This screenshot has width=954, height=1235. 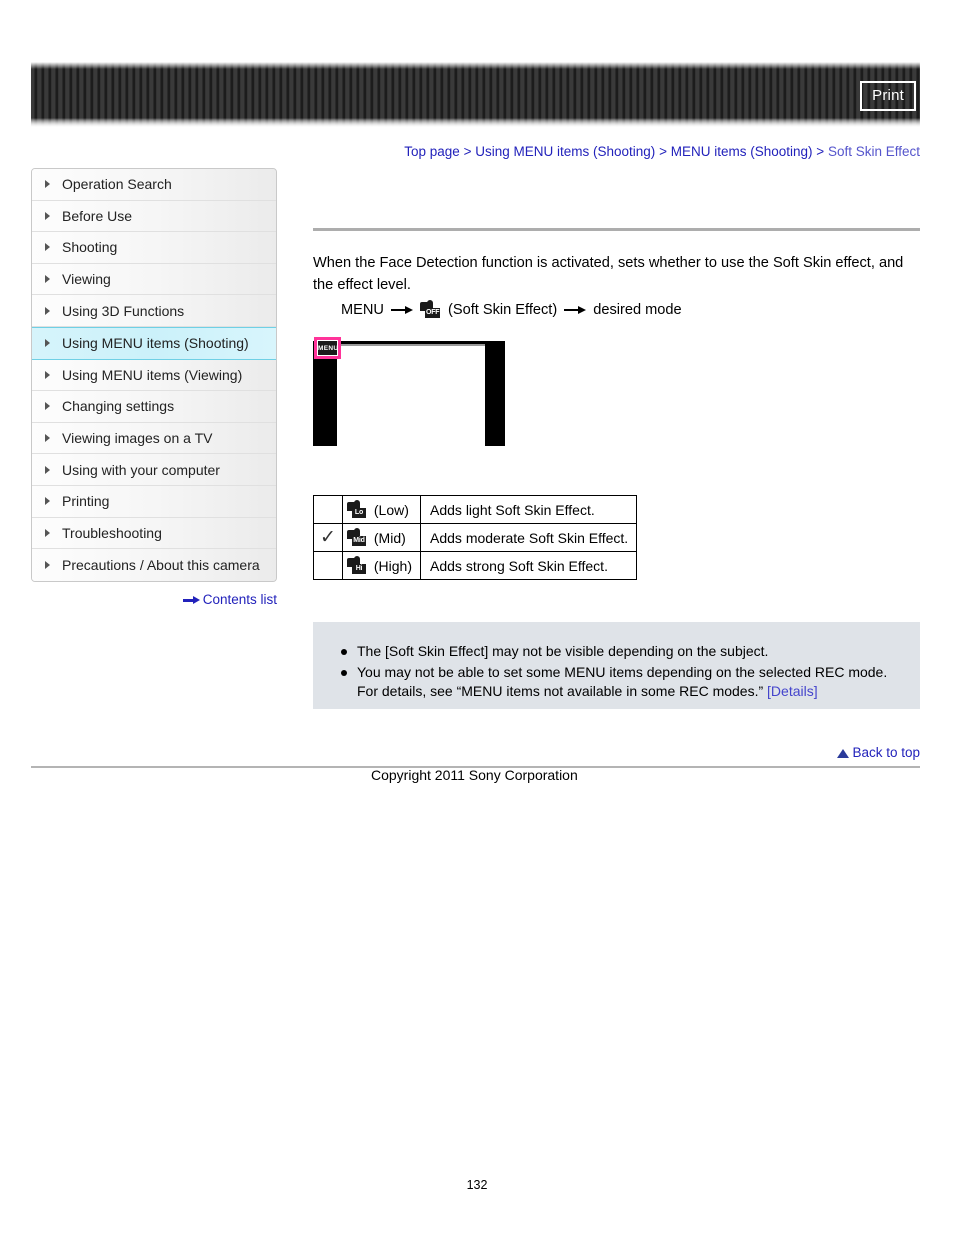 What do you see at coordinates (154, 216) in the screenshot?
I see `sidebar-item-before-use: Before Use` at bounding box center [154, 216].